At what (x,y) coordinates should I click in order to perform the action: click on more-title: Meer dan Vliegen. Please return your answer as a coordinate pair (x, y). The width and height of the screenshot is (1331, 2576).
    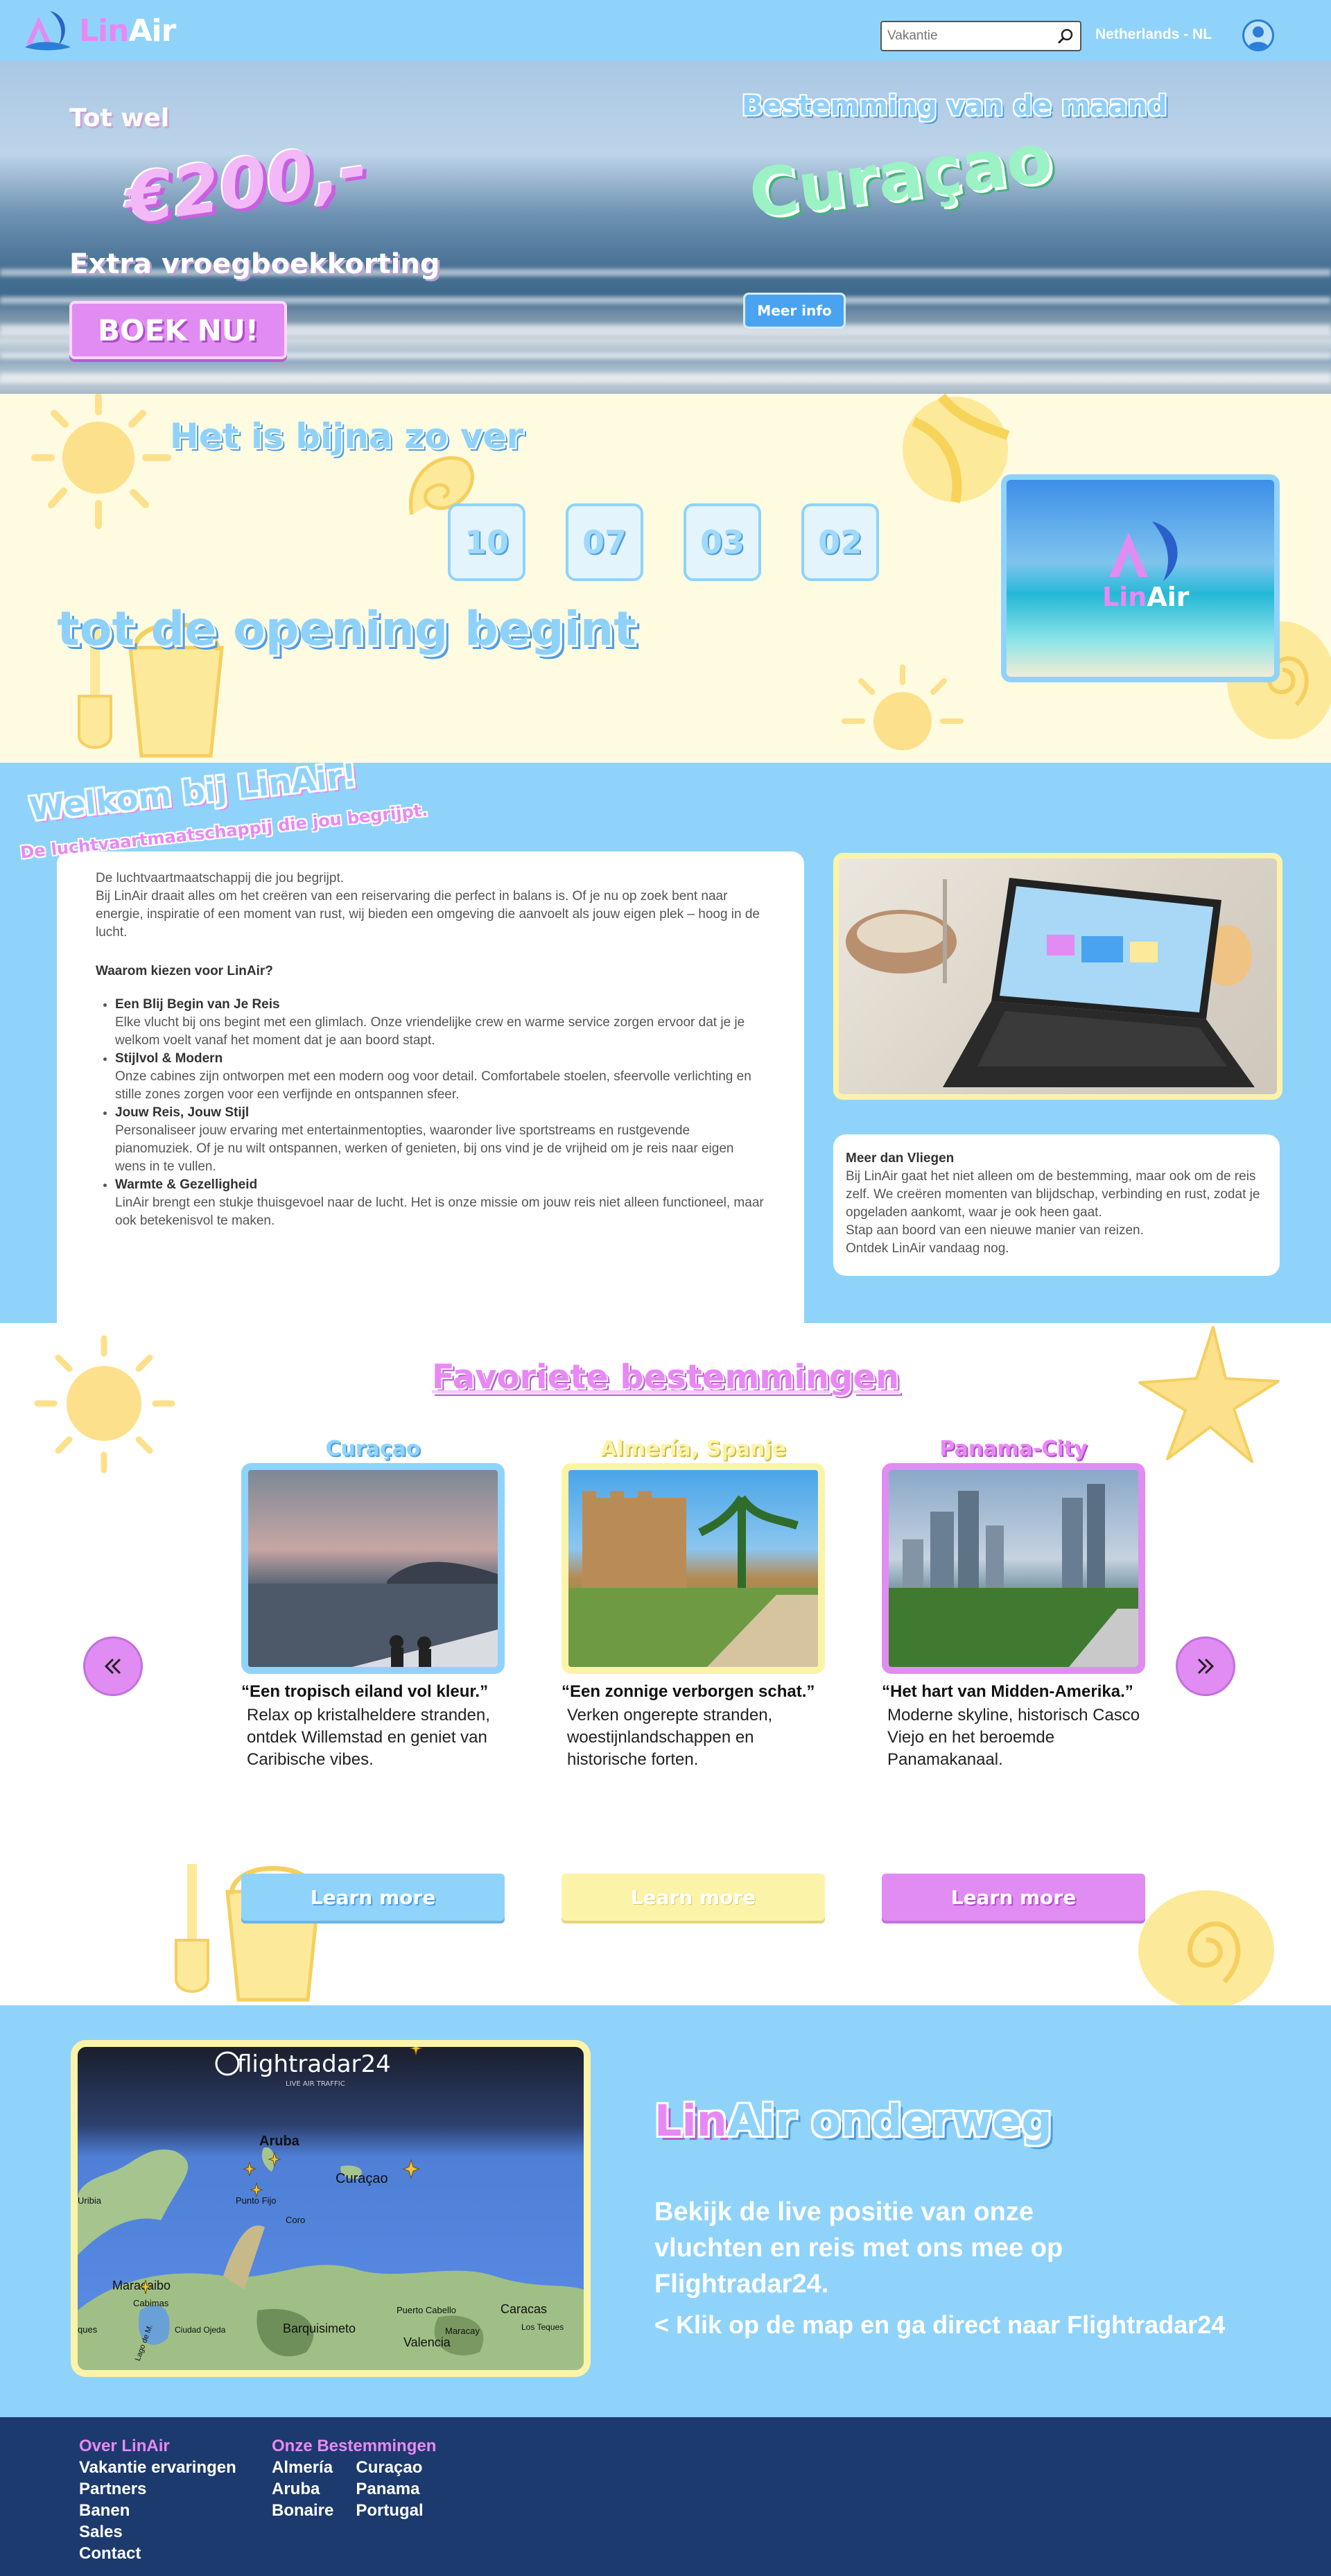
    Looking at the image, I should click on (900, 1158).